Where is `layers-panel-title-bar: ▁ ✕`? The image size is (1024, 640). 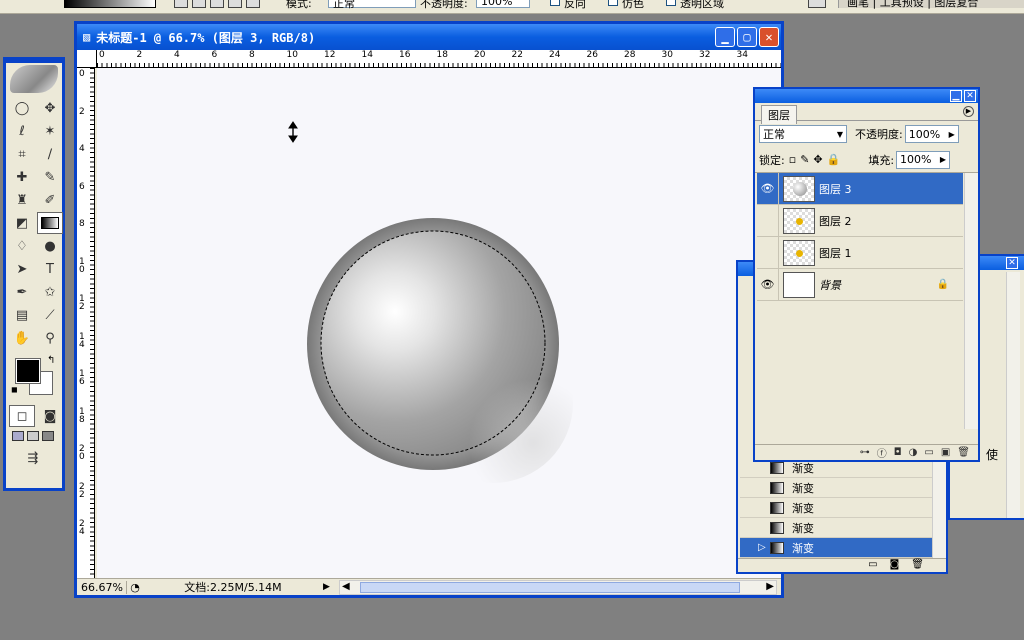
layers-panel-title-bar: ▁ ✕ is located at coordinates (866, 96).